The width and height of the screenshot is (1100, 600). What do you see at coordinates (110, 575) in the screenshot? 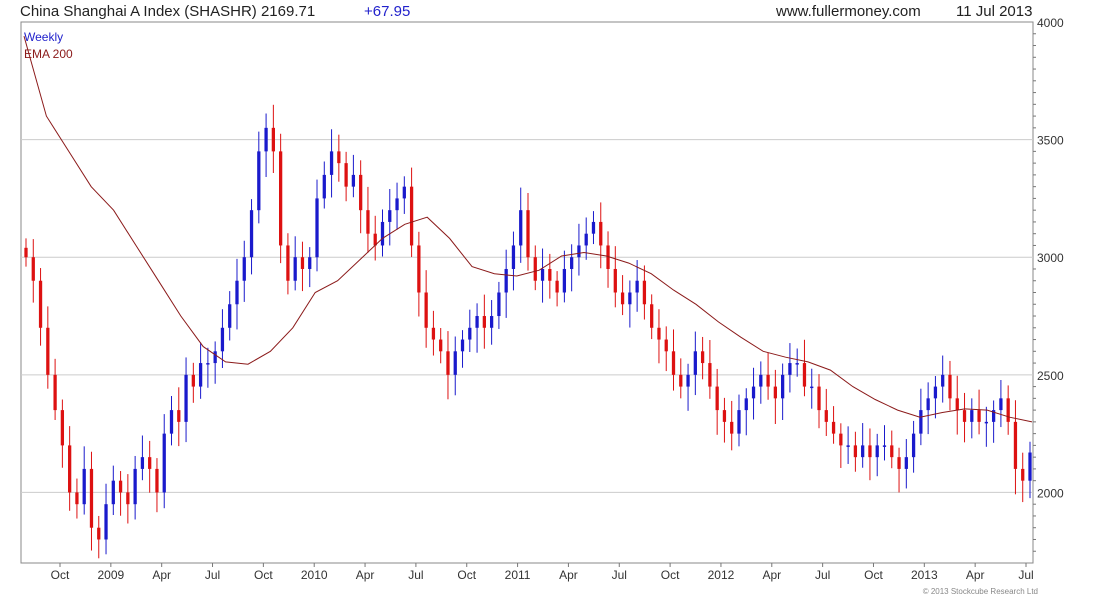
I see `x-tick-label: 2009` at bounding box center [110, 575].